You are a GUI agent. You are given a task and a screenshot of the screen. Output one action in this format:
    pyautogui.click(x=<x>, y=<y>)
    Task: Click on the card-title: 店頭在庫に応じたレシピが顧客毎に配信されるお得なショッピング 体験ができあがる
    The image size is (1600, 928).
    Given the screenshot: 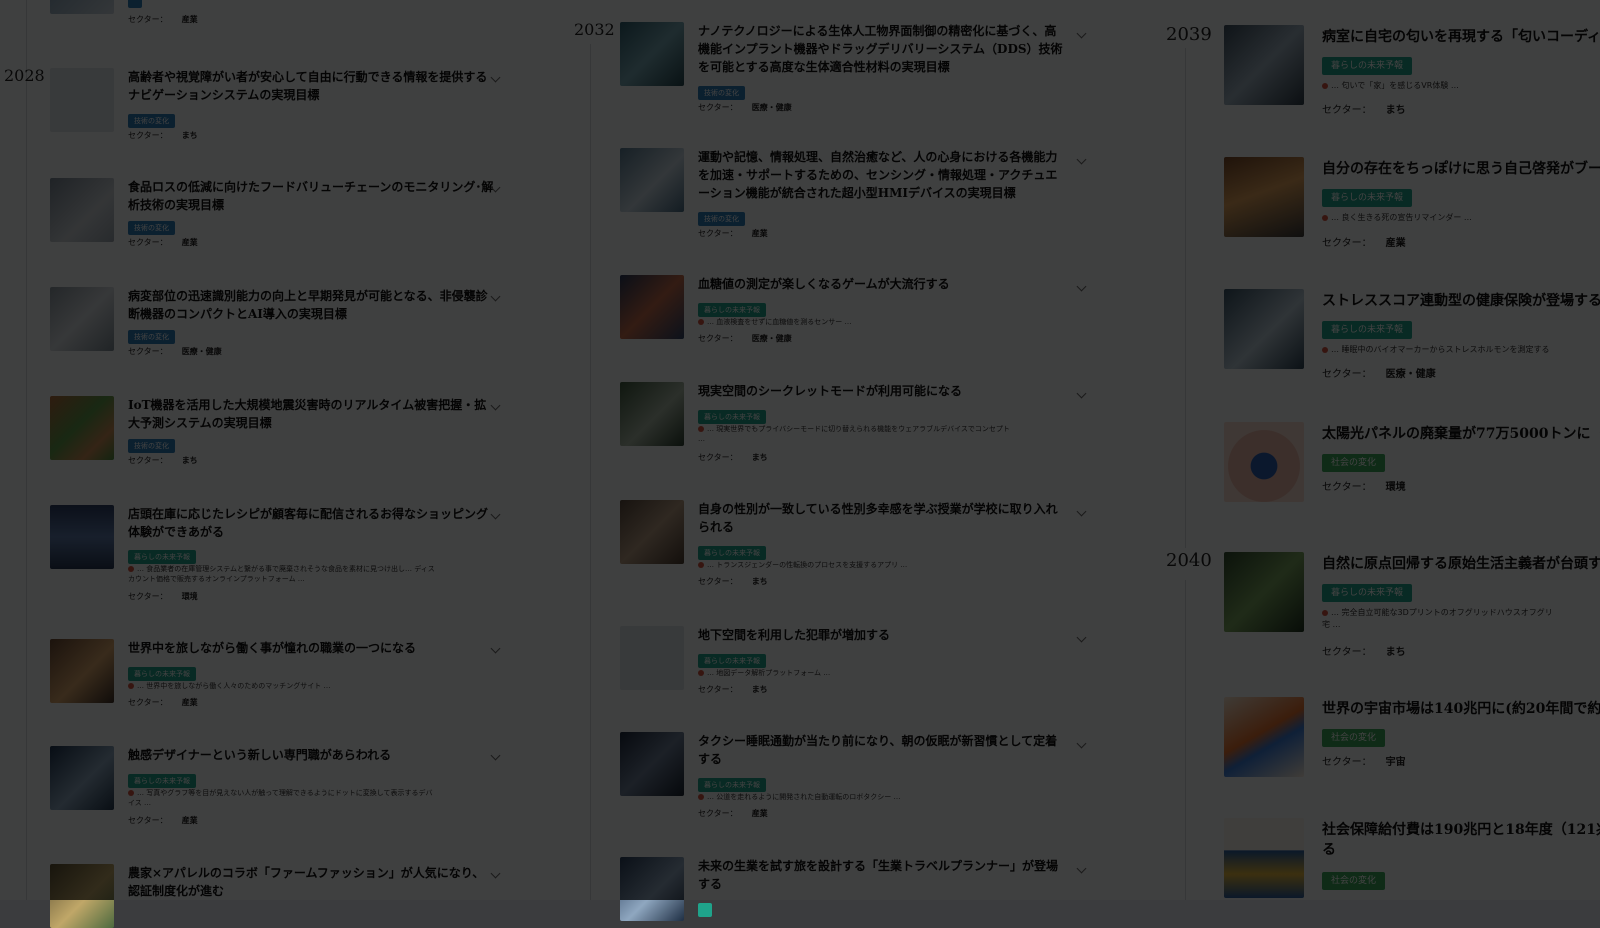 What is the action you would take?
    pyautogui.click(x=308, y=523)
    